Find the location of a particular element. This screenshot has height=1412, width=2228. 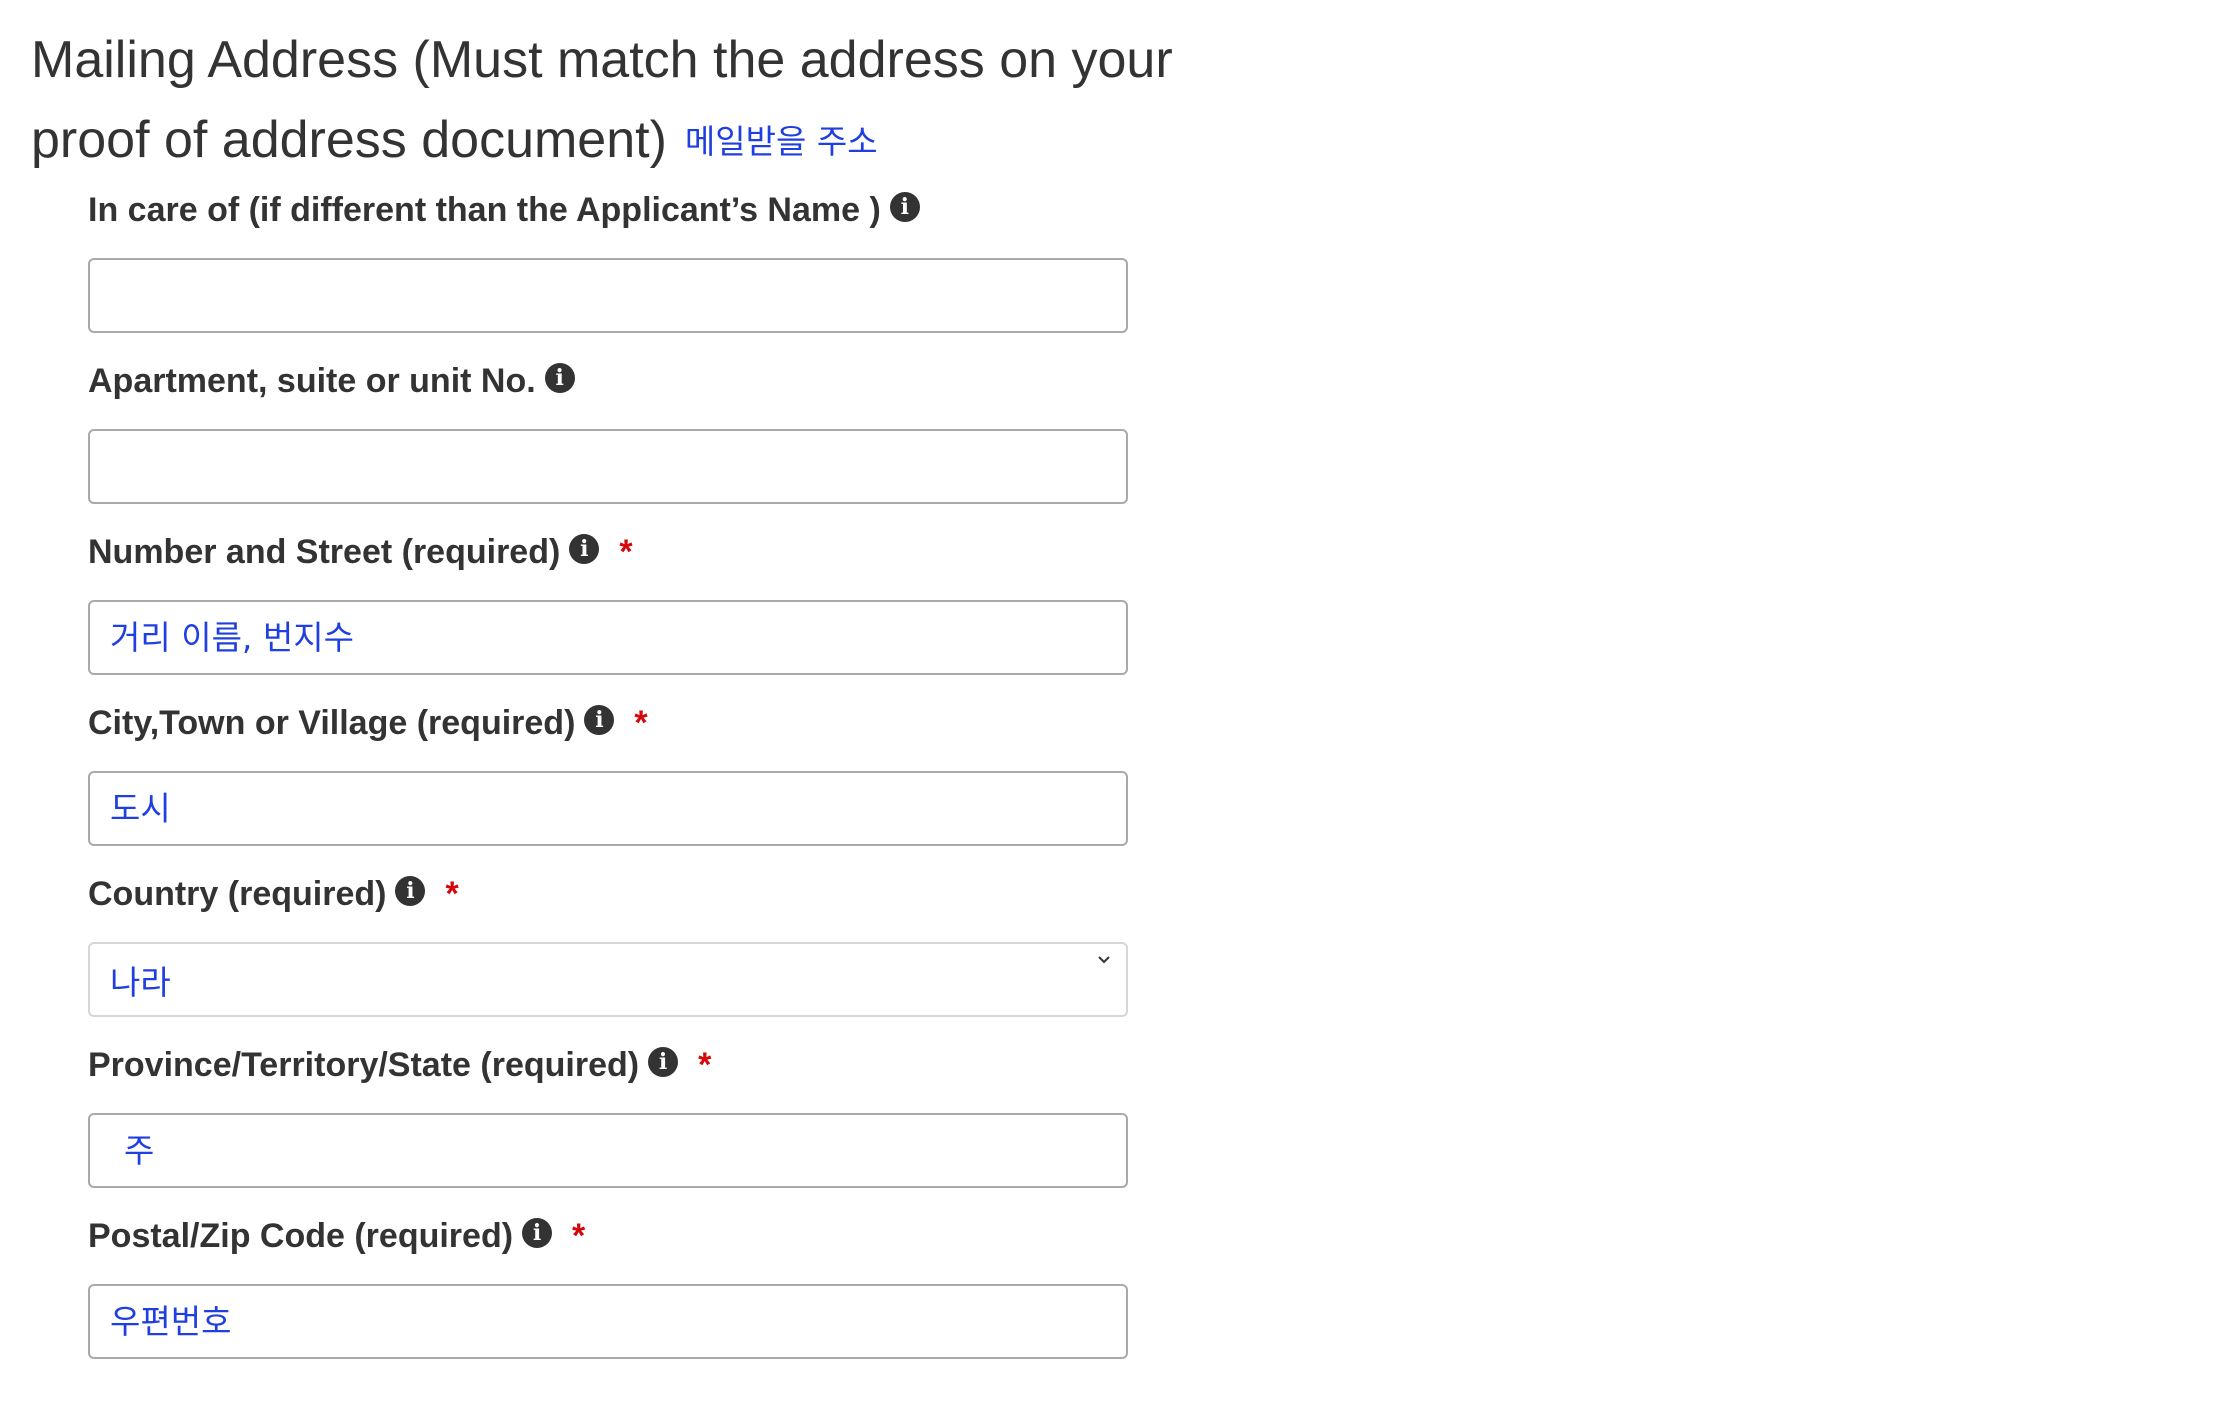

postal-code-label: Postal/Zip Code (required) i * is located at coordinates (608, 1236).